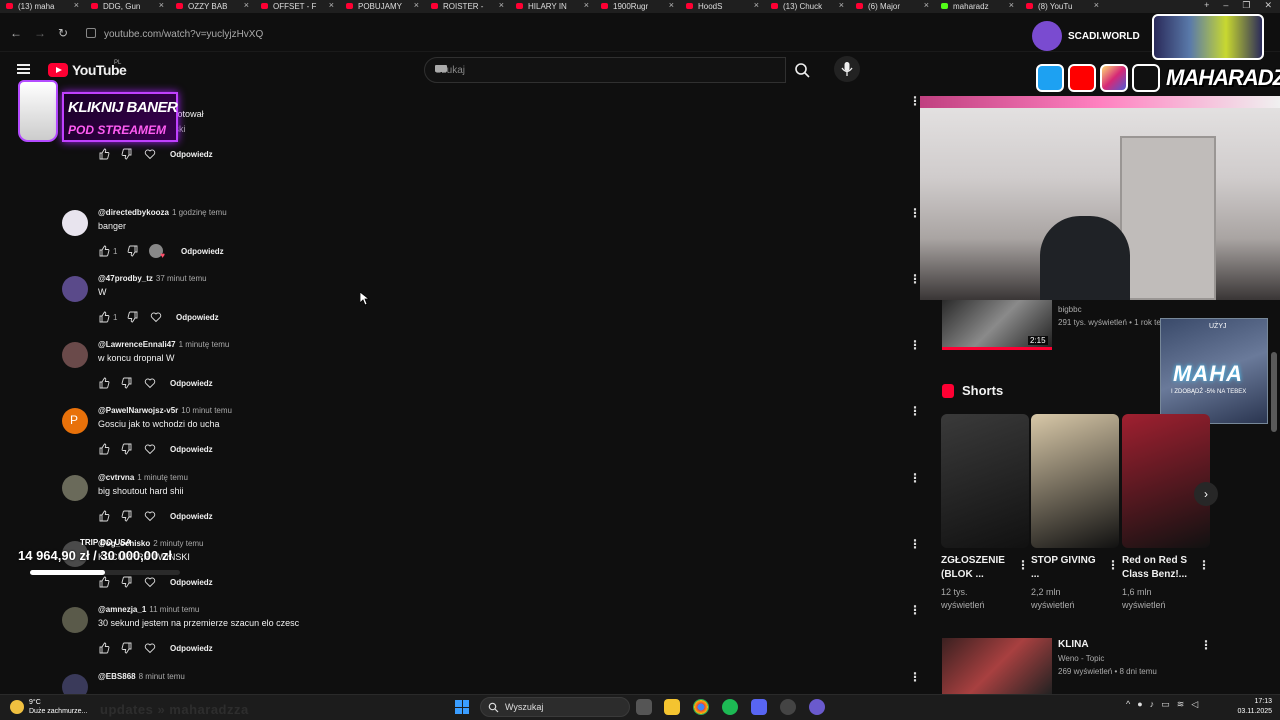 The height and width of the screenshot is (720, 1280). What do you see at coordinates (75, 421) in the screenshot?
I see `comment-avatar: P` at bounding box center [75, 421].